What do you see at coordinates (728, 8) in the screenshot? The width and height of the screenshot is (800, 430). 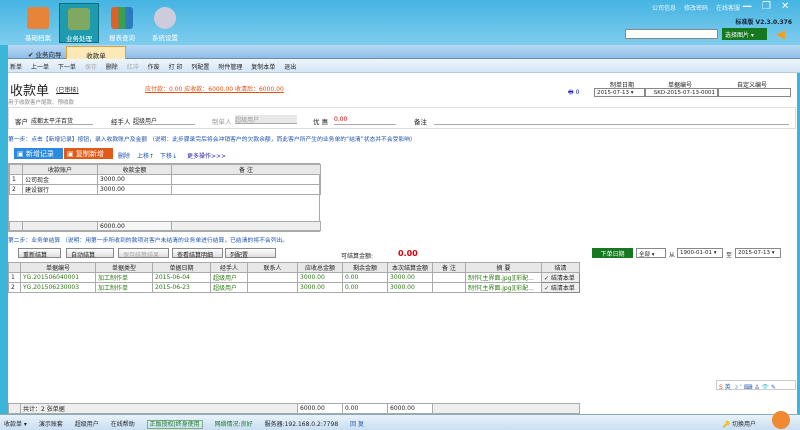 I see `online-service-link: 在线客服` at bounding box center [728, 8].